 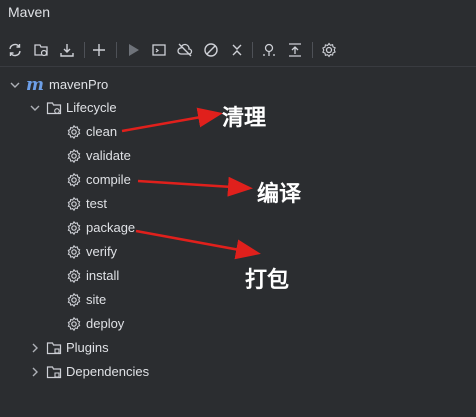 I want to click on goal-label: verify, so click(x=102, y=251).